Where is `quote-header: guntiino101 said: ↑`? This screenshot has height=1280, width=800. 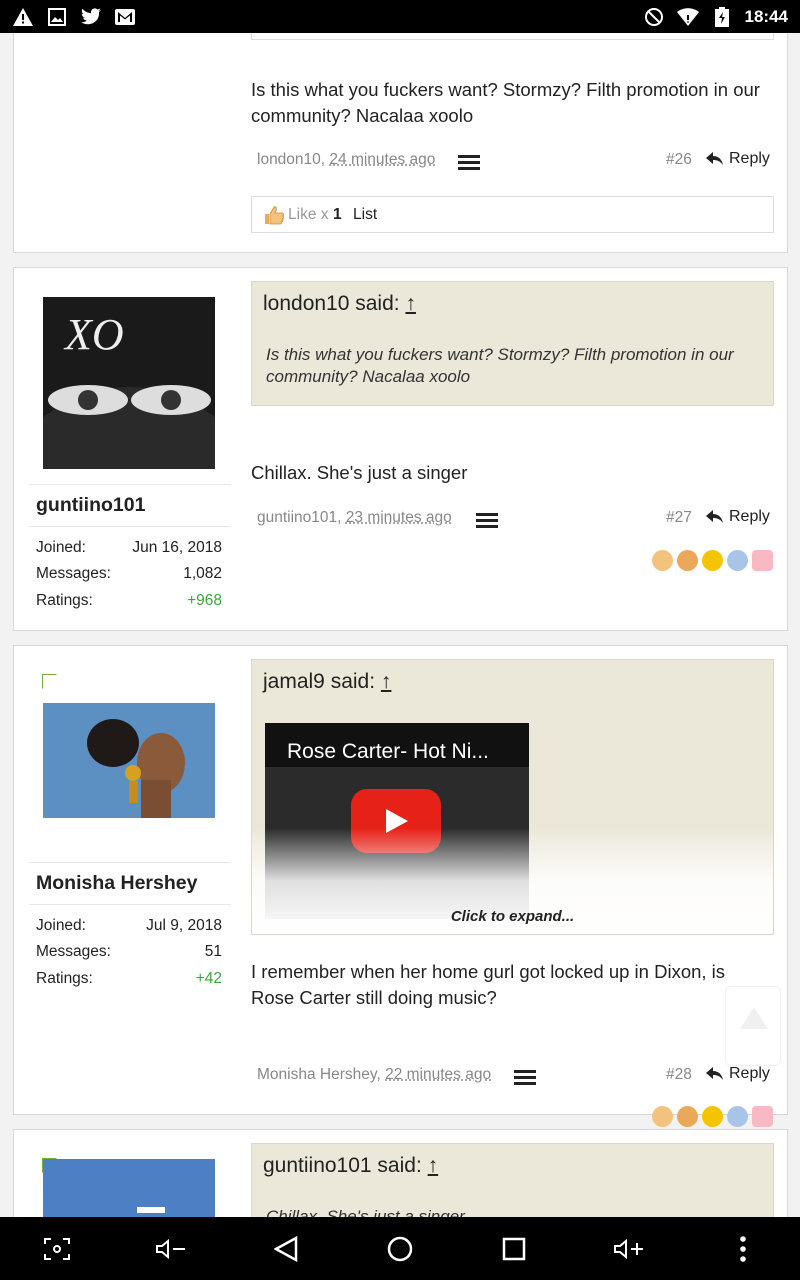 quote-header: guntiino101 said: ↑ is located at coordinates (350, 1166).